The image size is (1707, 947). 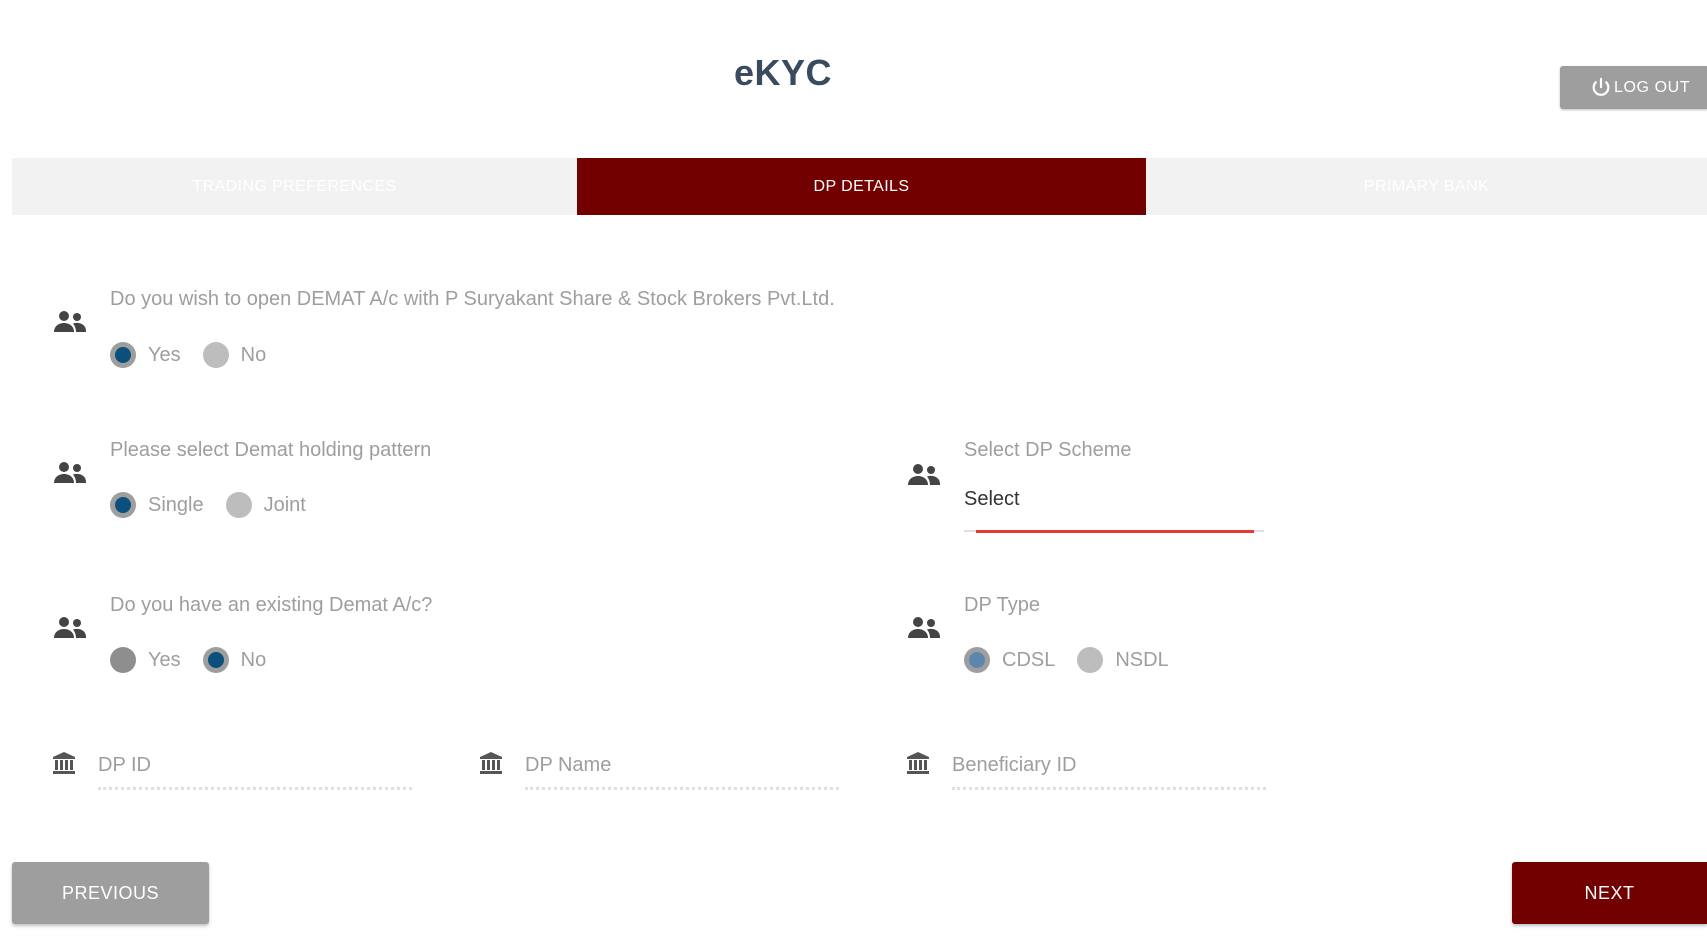 What do you see at coordinates (682, 761) in the screenshot?
I see `dp-name-input` at bounding box center [682, 761].